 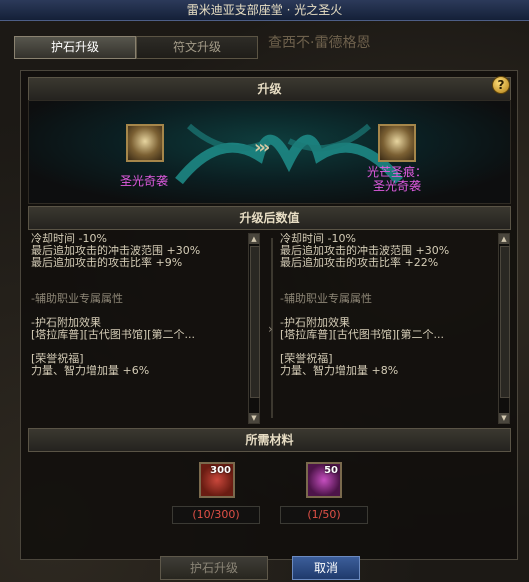 I want to click on to-item-name: 光芒圣痕： 圣光奇袭, so click(x=397, y=179).